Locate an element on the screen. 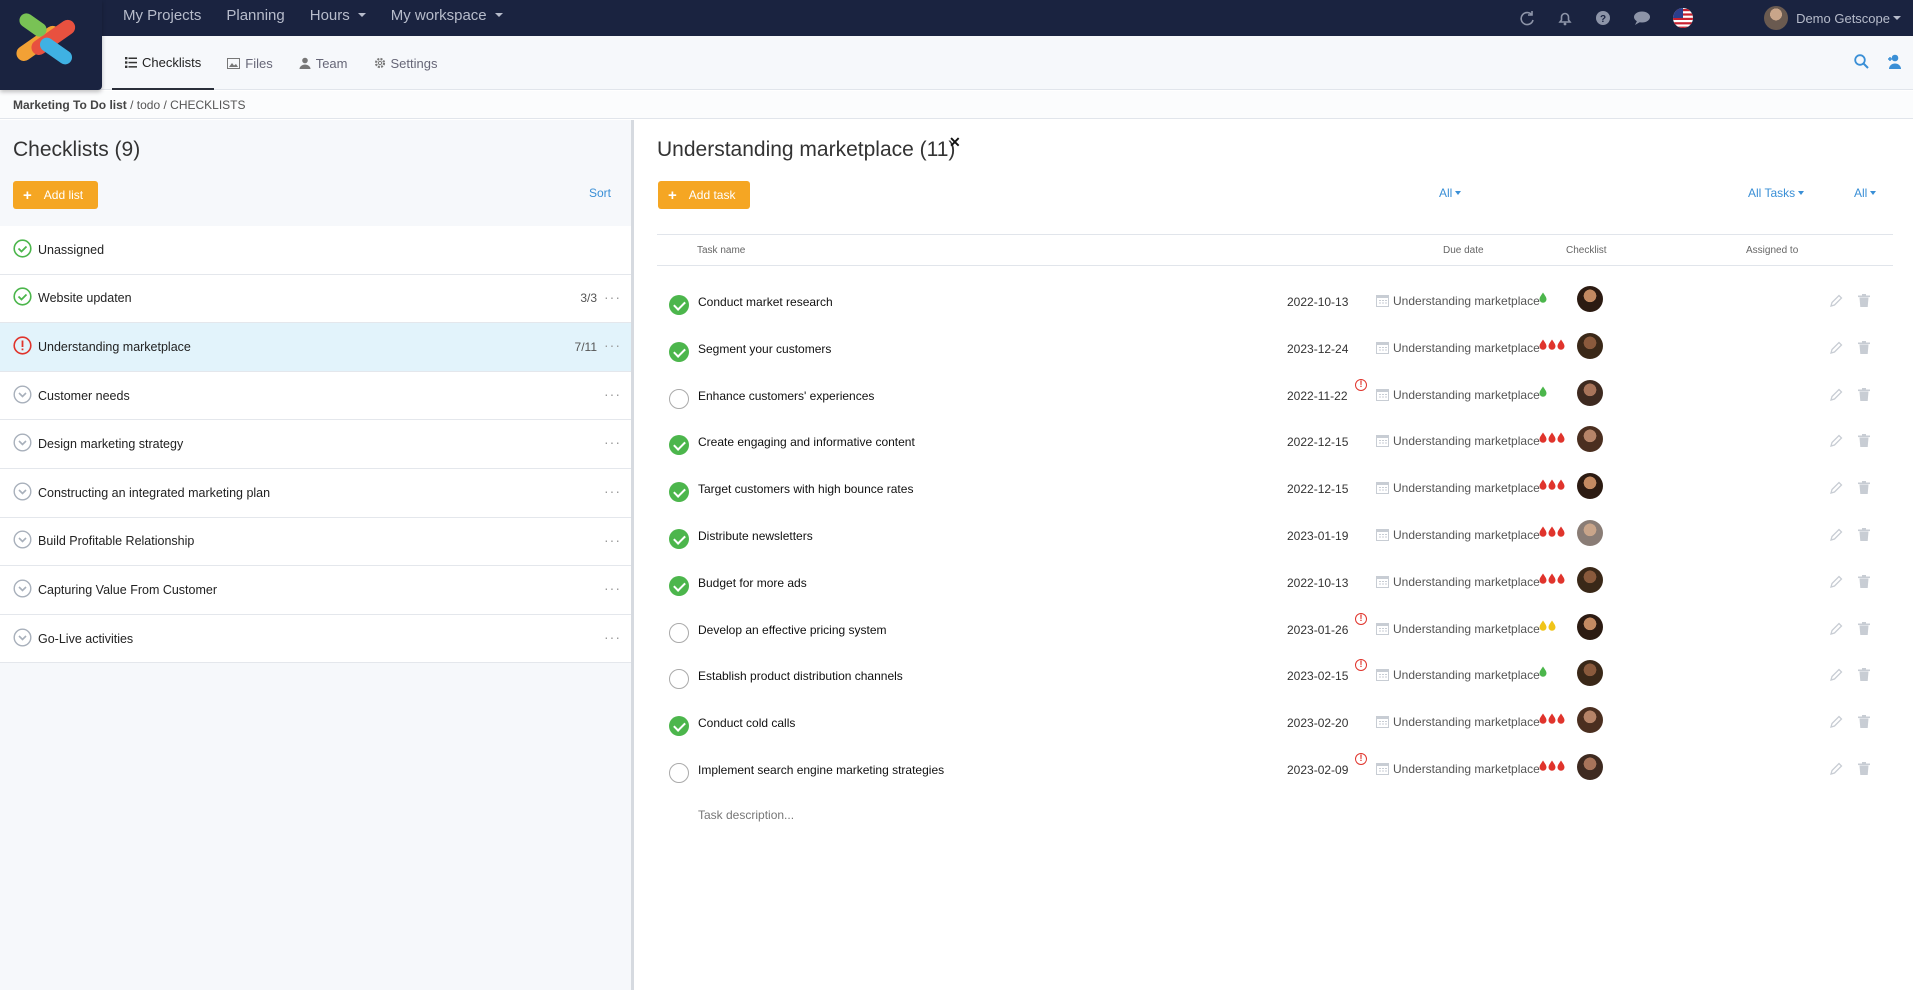 Image resolution: width=1913 pixels, height=990 pixels. task-name: Develop an effective pricing system is located at coordinates (792, 630).